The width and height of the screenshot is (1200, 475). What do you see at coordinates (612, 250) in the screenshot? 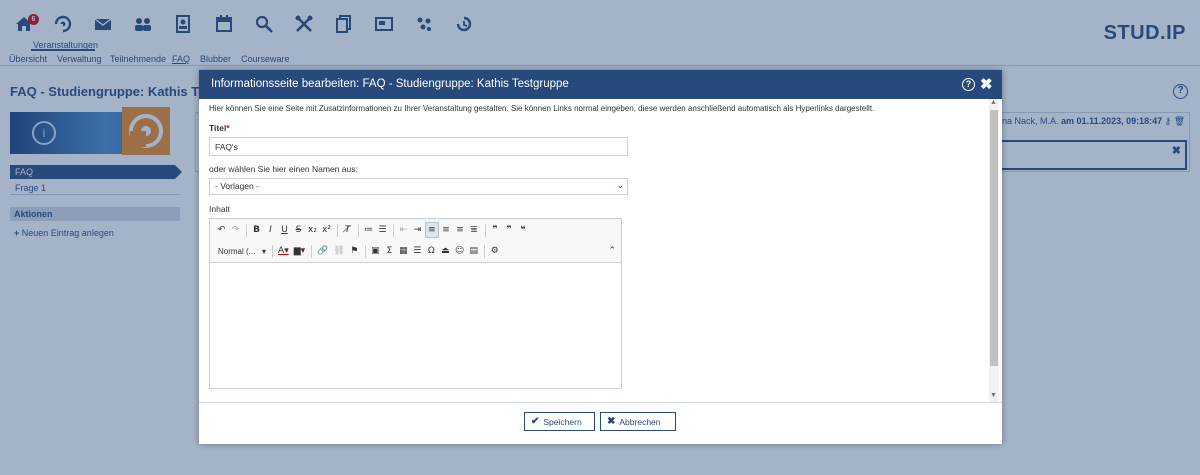
I see `chevron-up-icon: ⌃` at bounding box center [612, 250].